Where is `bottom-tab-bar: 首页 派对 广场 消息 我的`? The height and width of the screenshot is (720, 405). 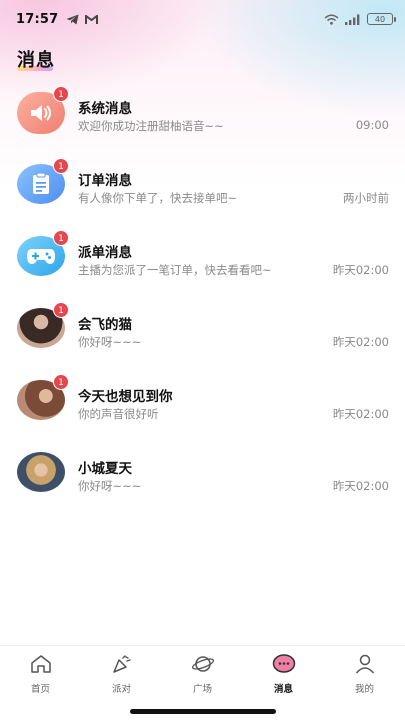 bottom-tab-bar: 首页 派对 广场 消息 我的 is located at coordinates (202, 670).